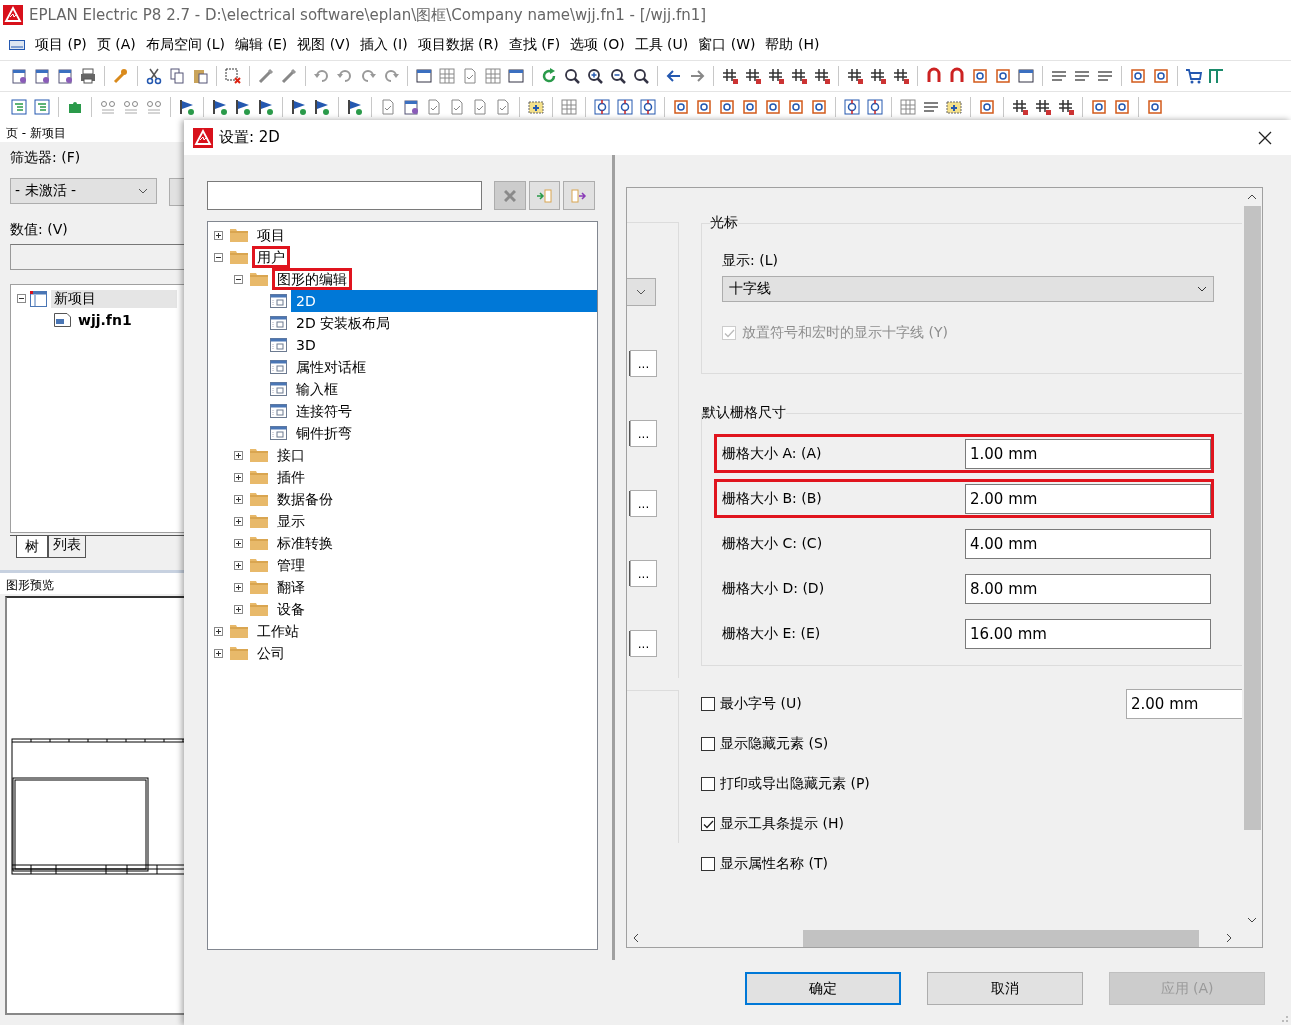  I want to click on tree-item: 工作站, so click(278, 631).